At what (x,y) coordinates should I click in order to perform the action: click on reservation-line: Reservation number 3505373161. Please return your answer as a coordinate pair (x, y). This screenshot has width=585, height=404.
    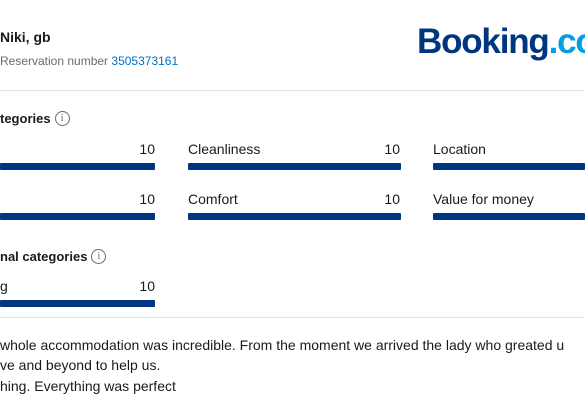
    Looking at the image, I should click on (89, 61).